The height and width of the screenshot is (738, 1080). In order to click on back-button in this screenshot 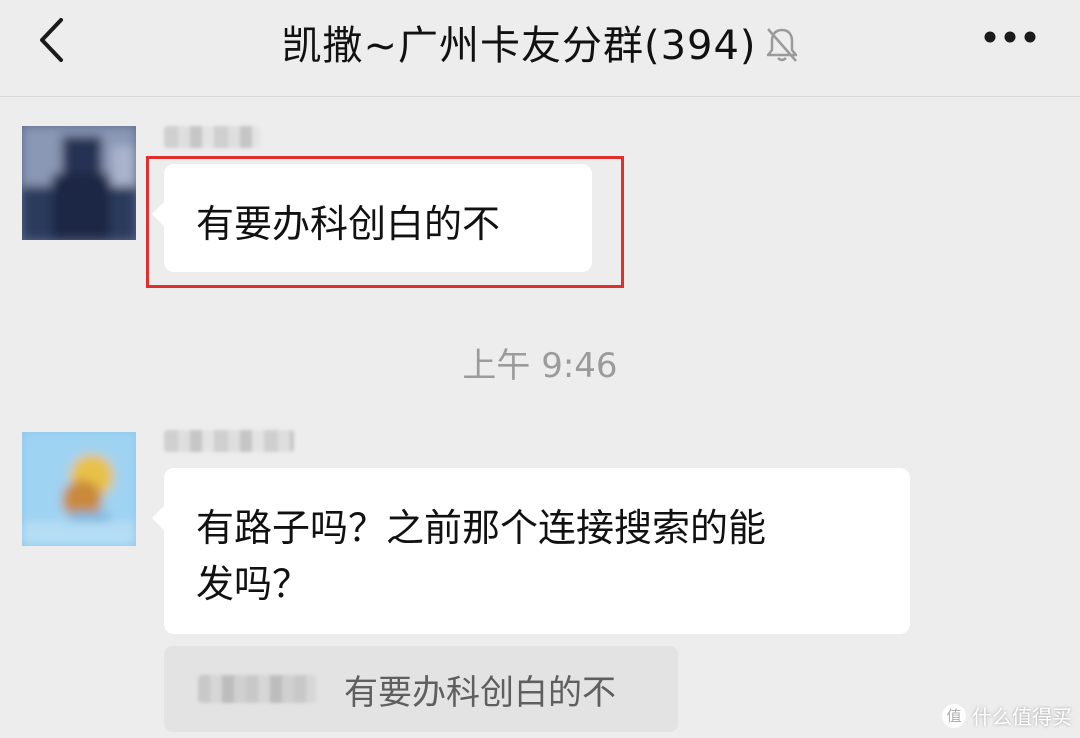, I will do `click(52, 40)`.